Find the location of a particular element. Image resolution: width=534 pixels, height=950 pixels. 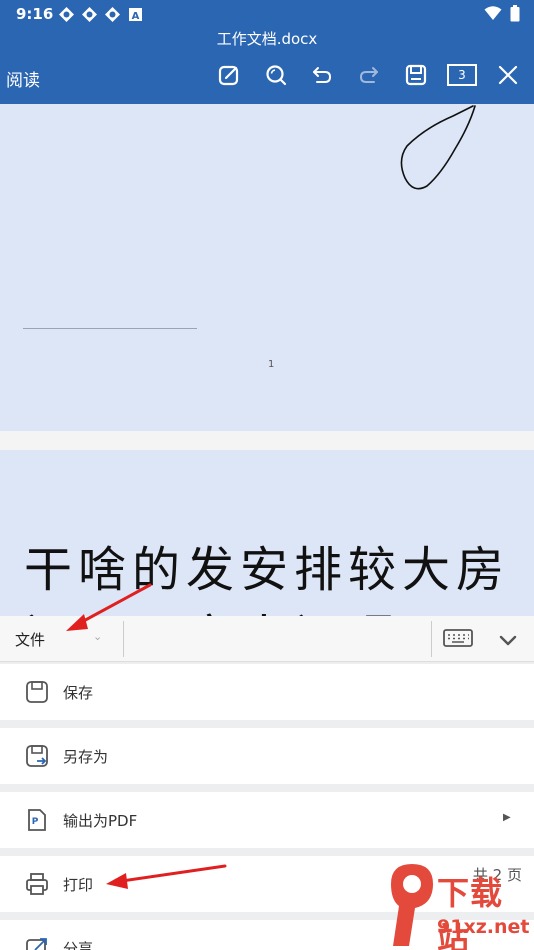

site-watermark: 下载站 91xz.net is located at coordinates (460, 905).